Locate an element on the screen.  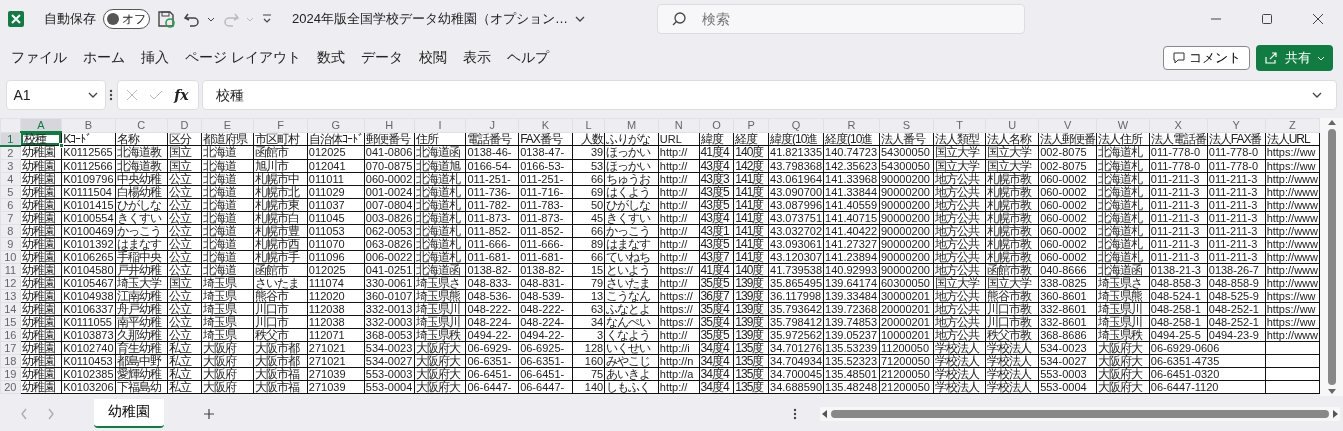
share-button: 共有 is located at coordinates (1295, 58).